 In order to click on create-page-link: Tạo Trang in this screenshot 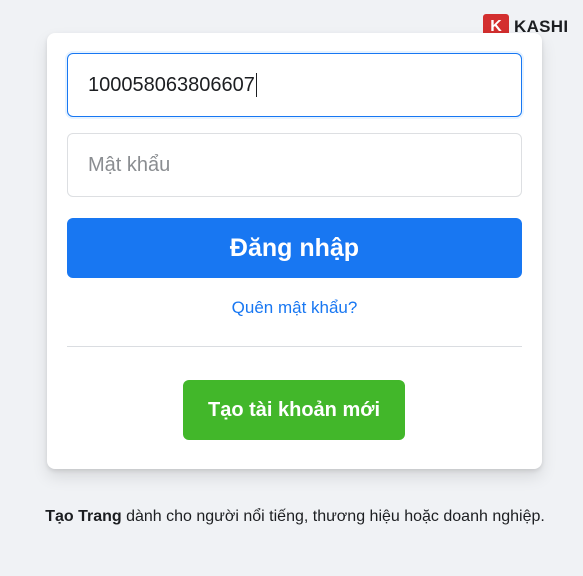, I will do `click(83, 516)`.